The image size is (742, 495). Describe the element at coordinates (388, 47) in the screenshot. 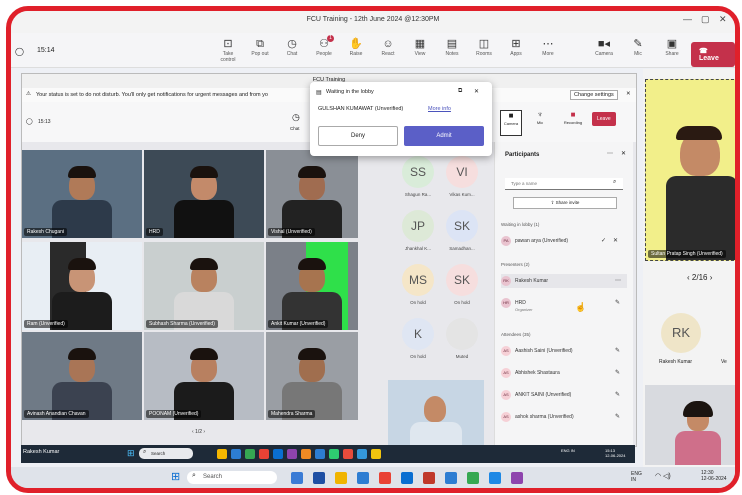

I see `react-button: ☺ React` at that location.